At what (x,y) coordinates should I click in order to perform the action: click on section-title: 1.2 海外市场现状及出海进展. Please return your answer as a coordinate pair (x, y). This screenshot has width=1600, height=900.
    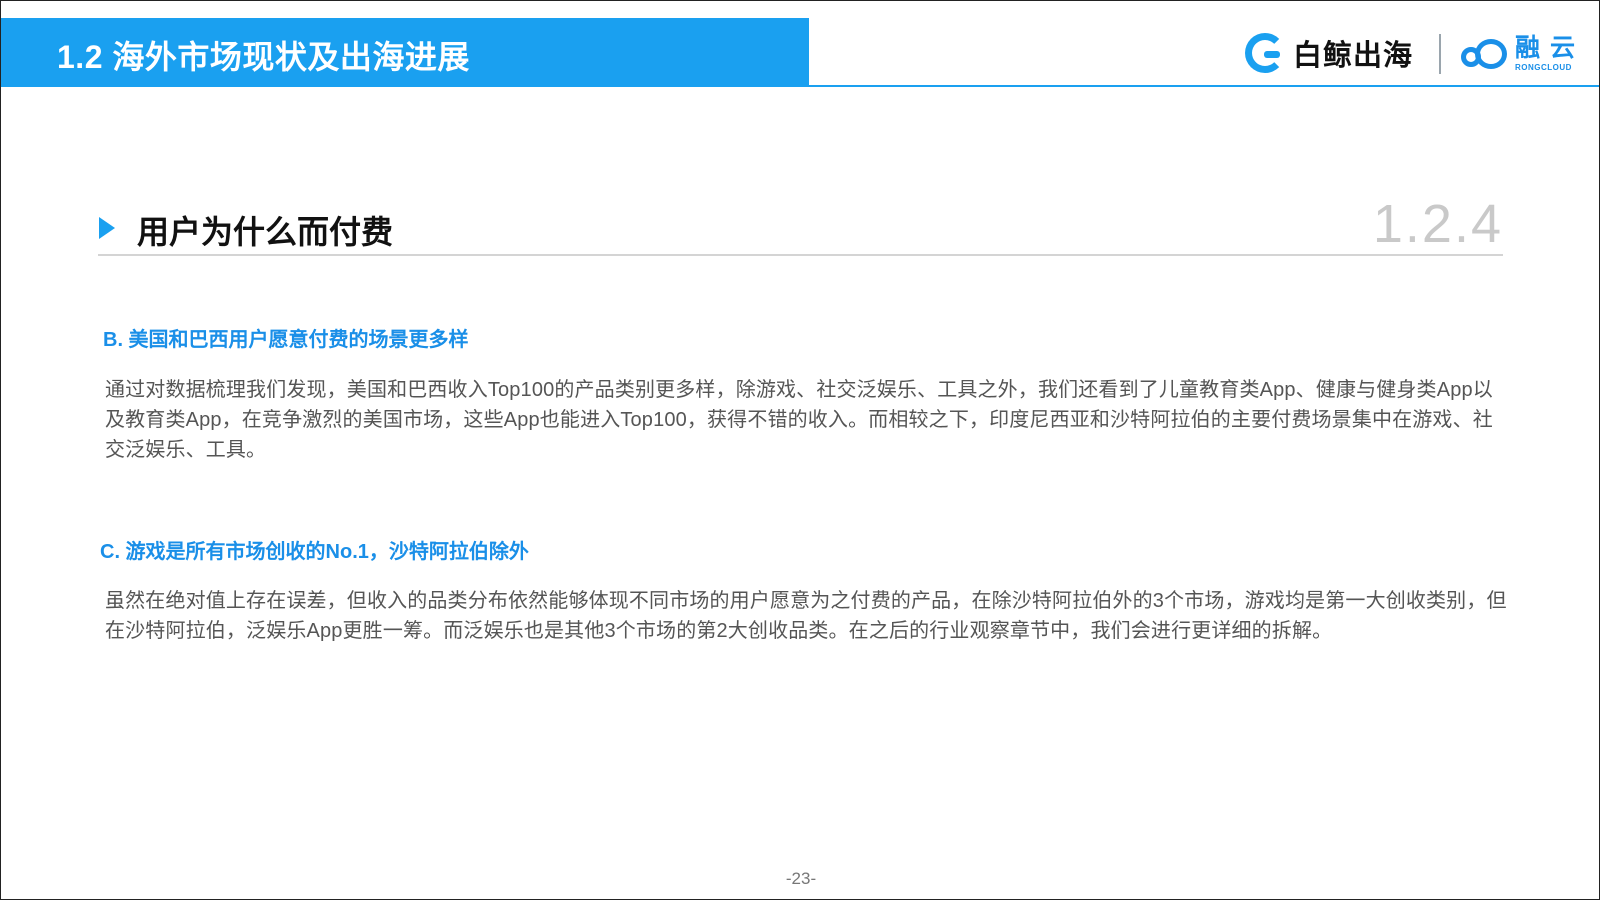
    Looking at the image, I should click on (263, 57).